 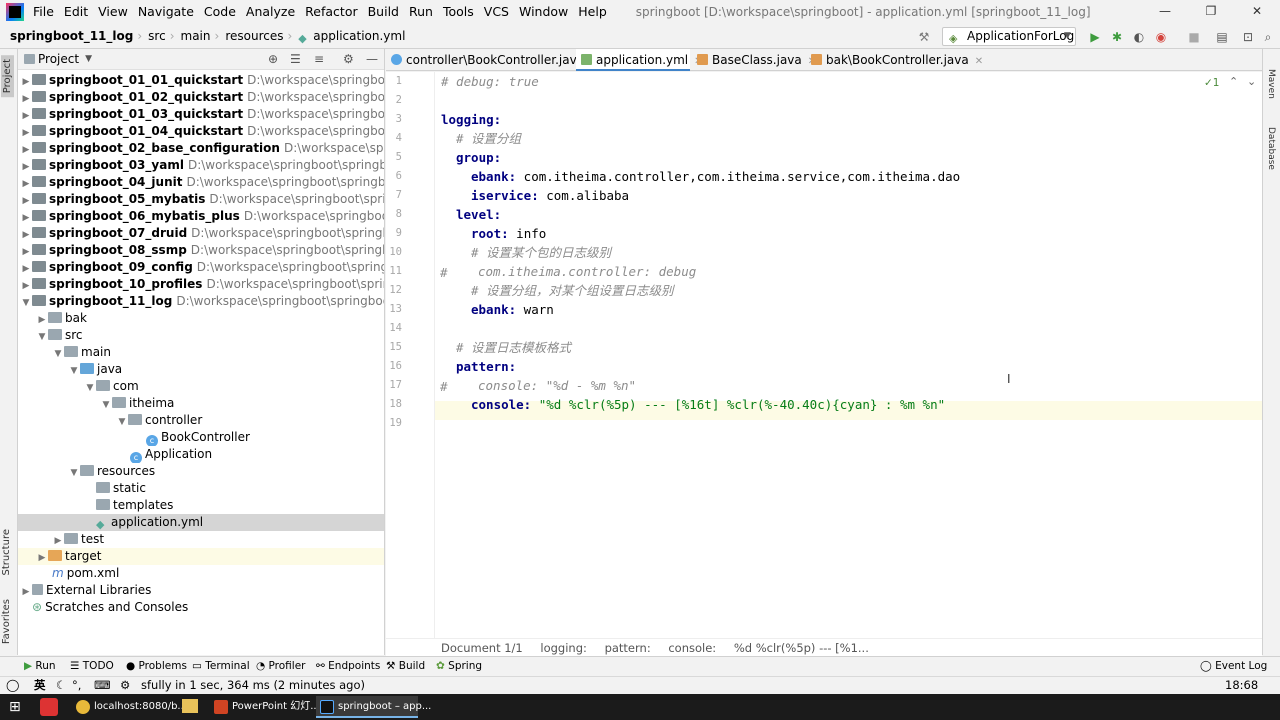 What do you see at coordinates (1251, 81) in the screenshot?
I see `chevron-down-icon: ⌄` at bounding box center [1251, 81].